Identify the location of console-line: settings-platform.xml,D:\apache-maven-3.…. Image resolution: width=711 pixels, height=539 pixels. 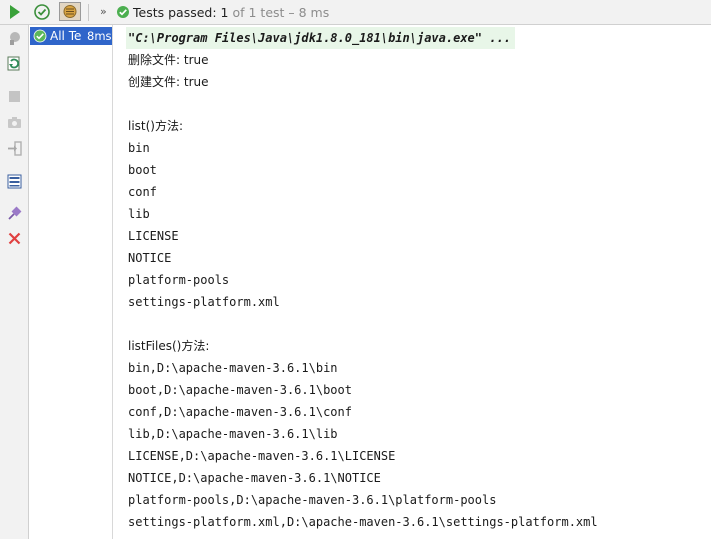
(363, 522).